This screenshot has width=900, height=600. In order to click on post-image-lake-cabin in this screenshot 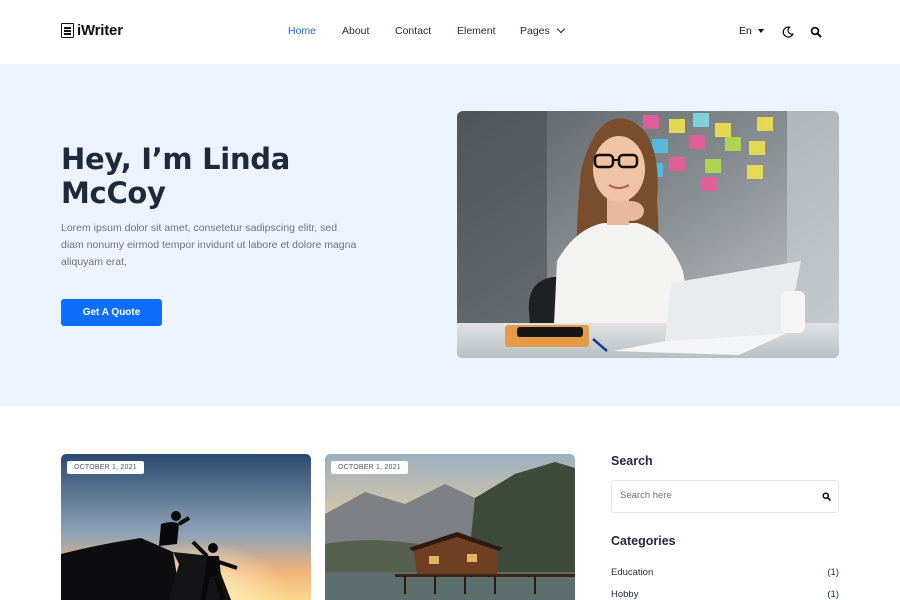, I will do `click(450, 527)`.